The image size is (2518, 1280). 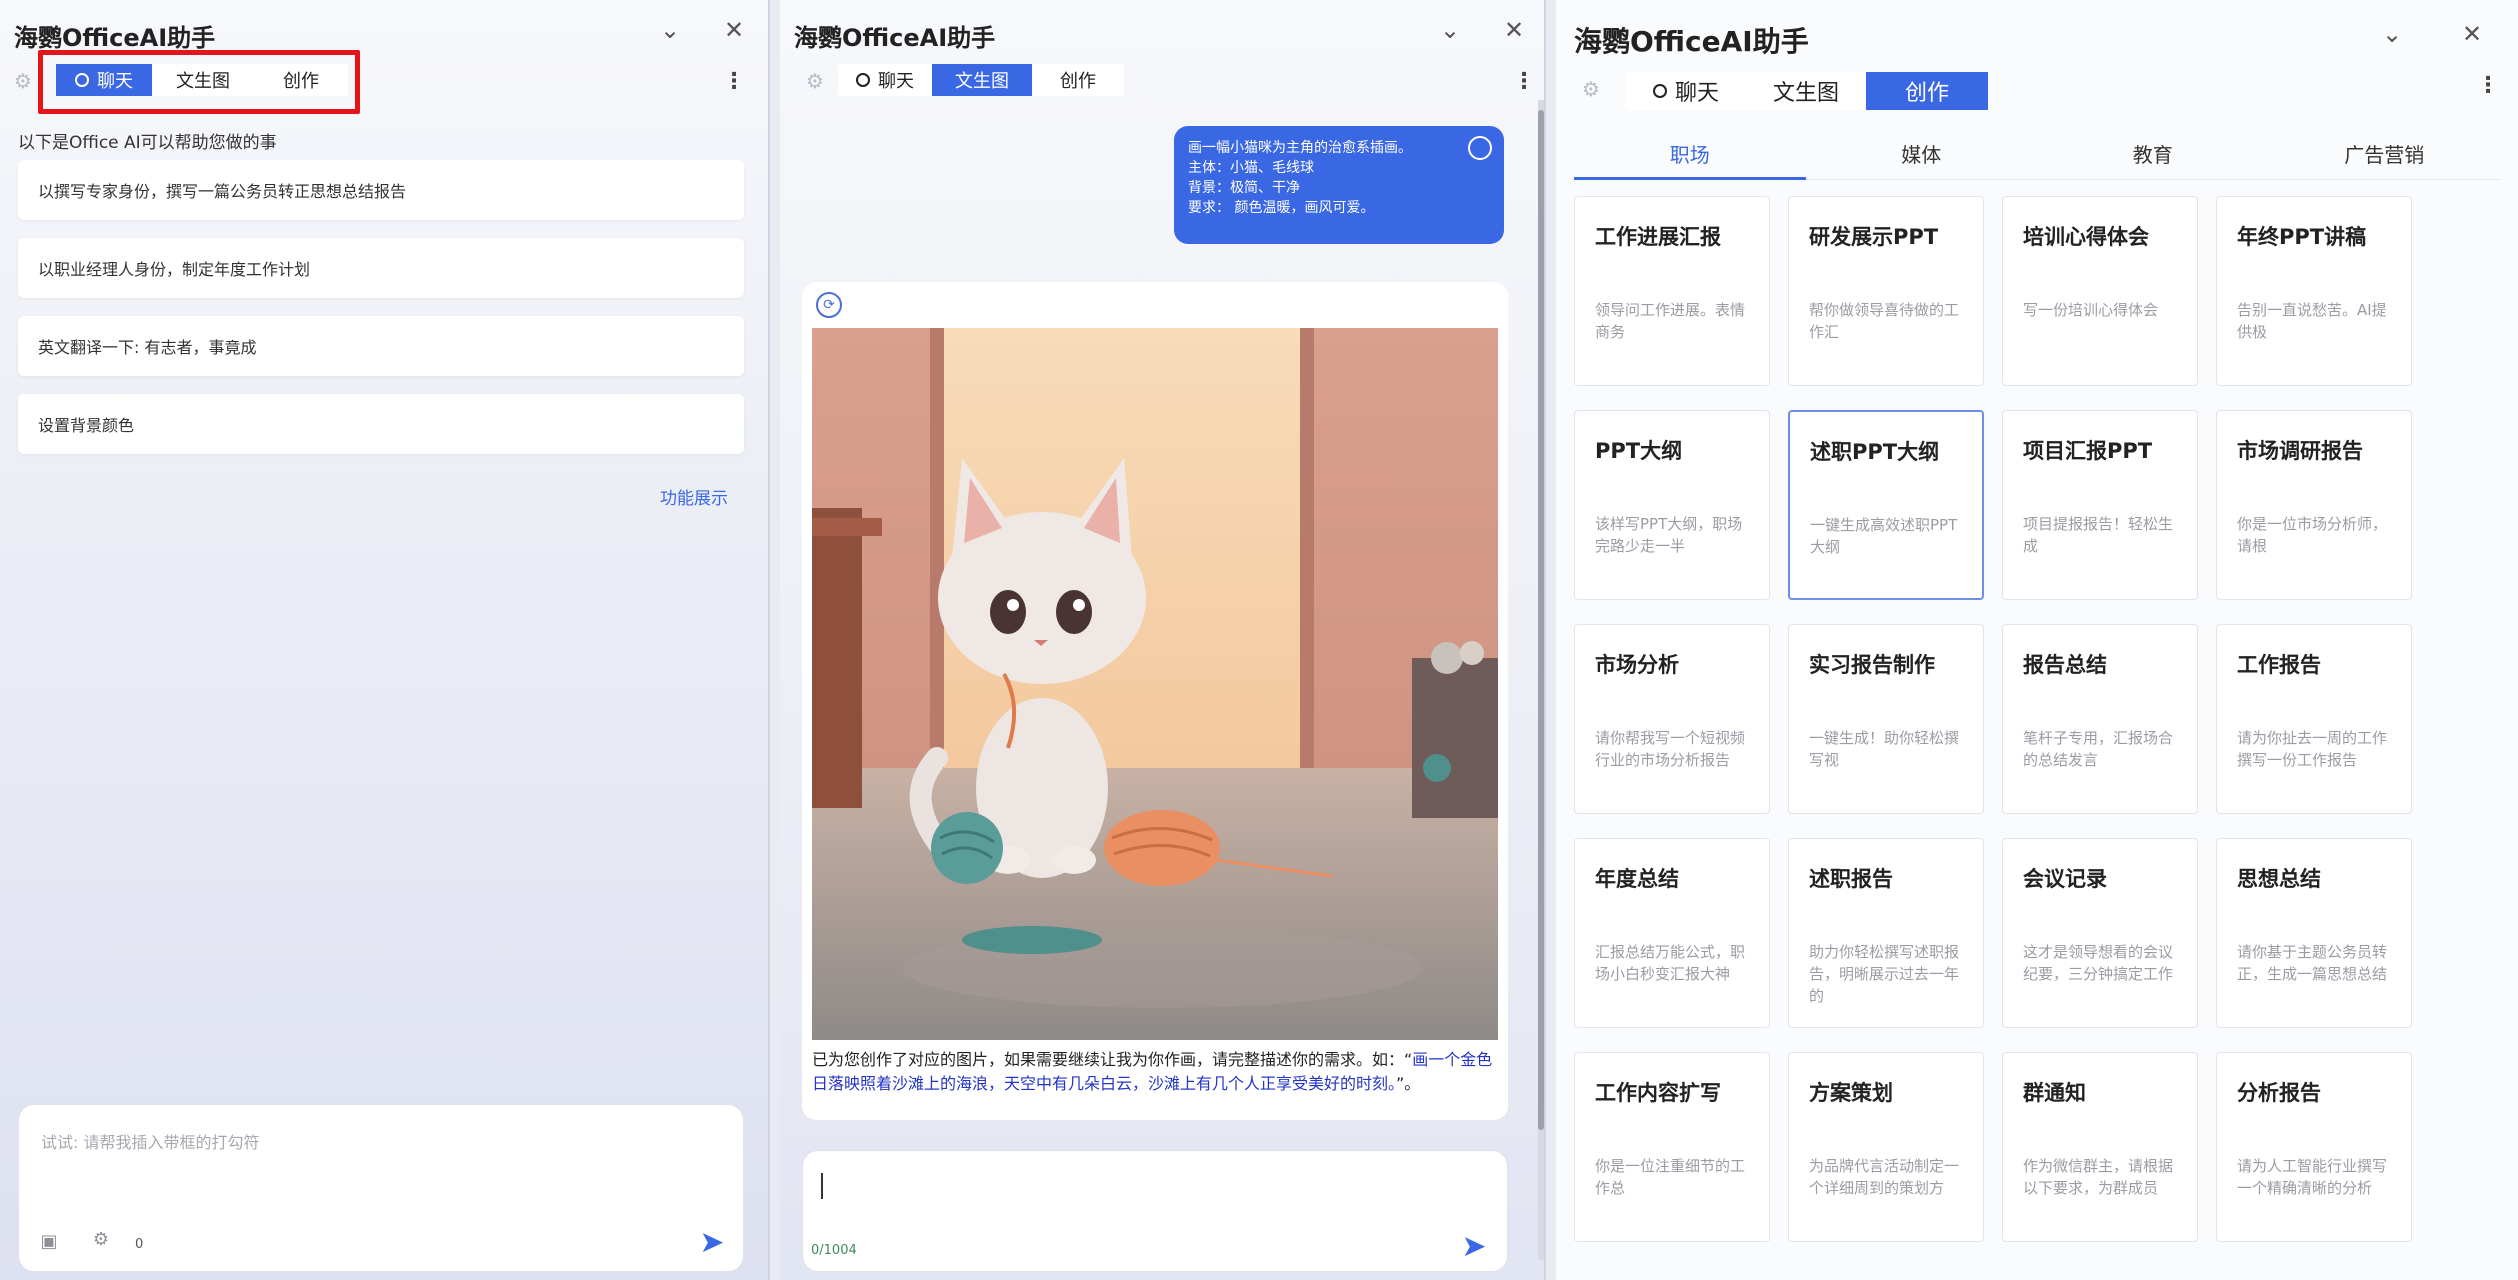 I want to click on highlight-box, so click(x=199, y=82).